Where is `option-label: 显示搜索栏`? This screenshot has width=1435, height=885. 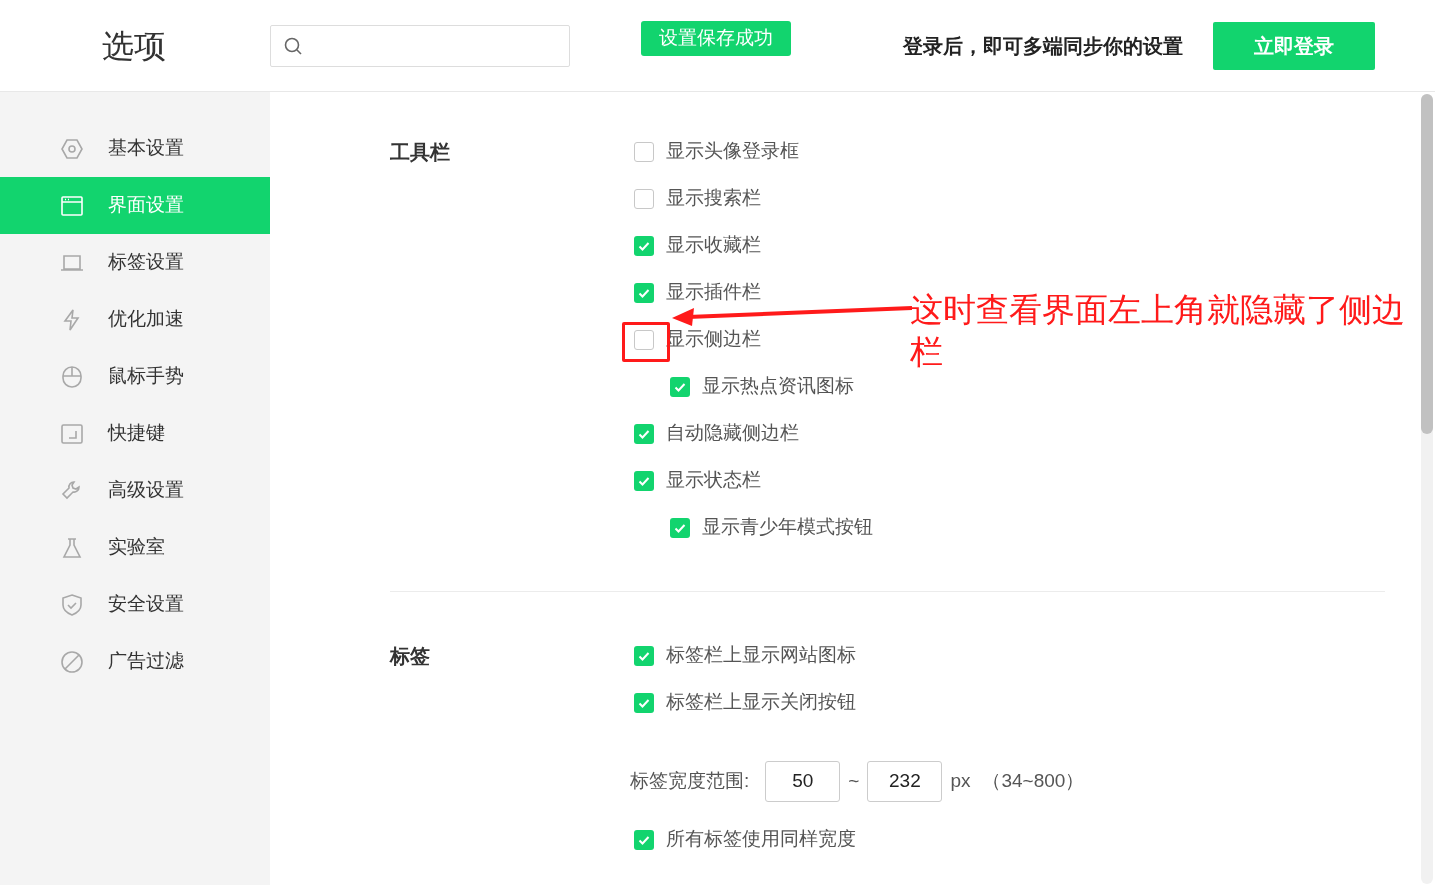 option-label: 显示搜索栏 is located at coordinates (713, 198).